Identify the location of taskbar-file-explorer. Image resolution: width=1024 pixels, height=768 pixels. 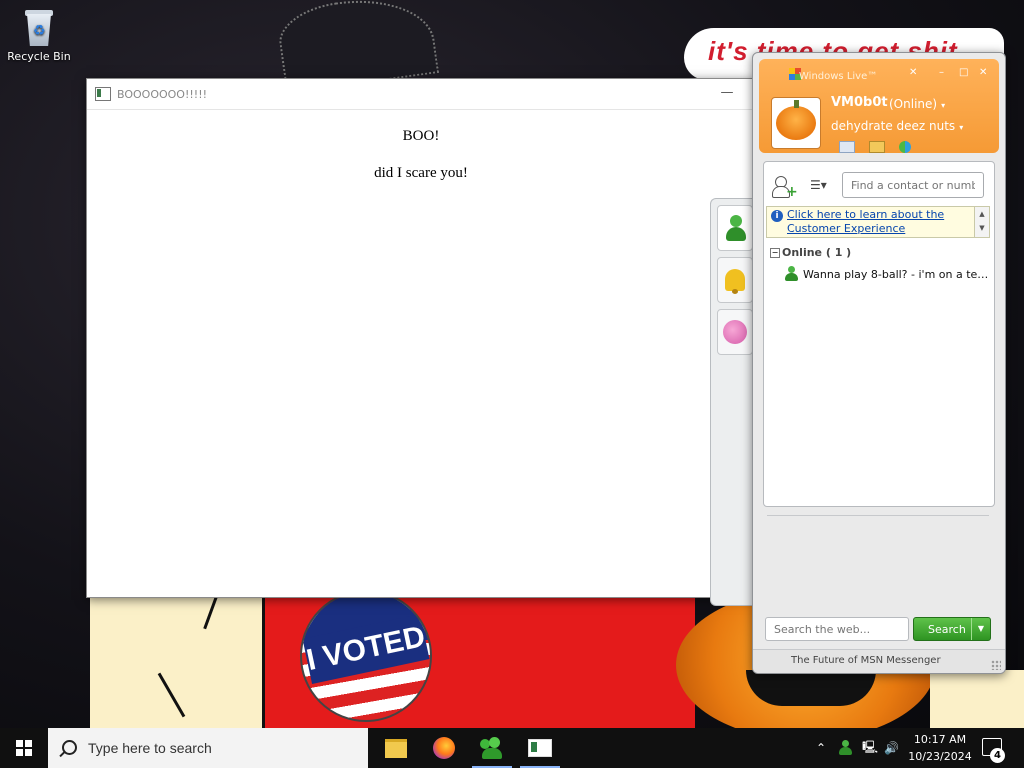
(396, 748).